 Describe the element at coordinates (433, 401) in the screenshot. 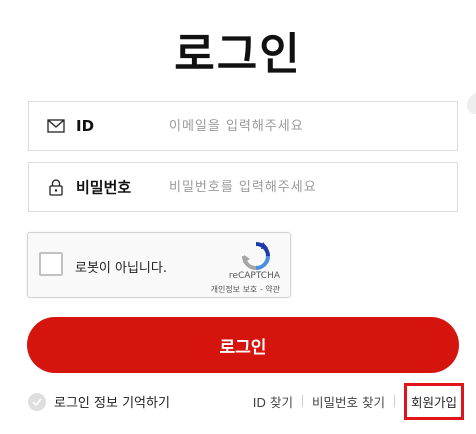

I see `signup-link: 회원가입` at that location.